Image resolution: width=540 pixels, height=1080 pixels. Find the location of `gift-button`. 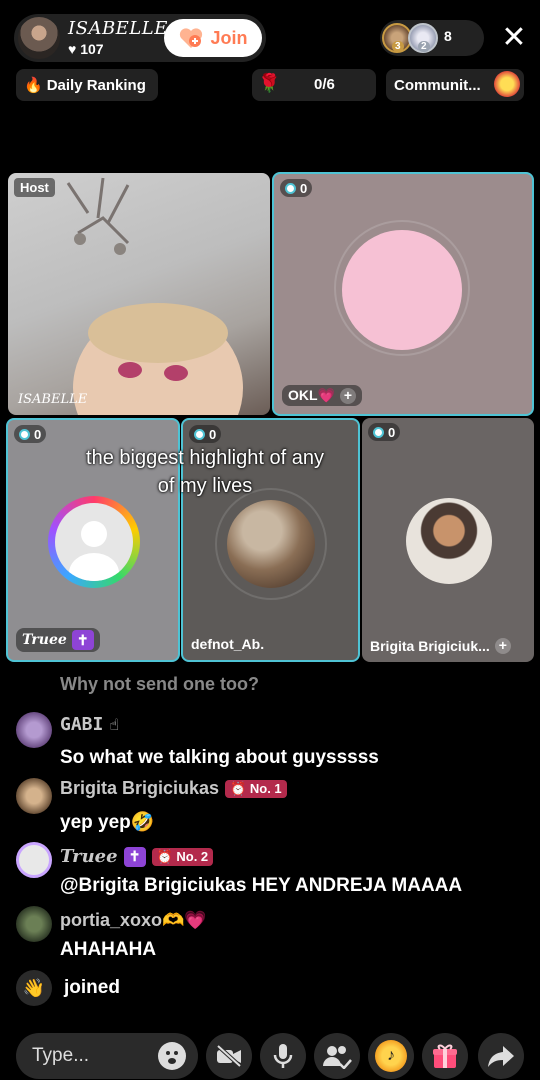

gift-button is located at coordinates (445, 1056).